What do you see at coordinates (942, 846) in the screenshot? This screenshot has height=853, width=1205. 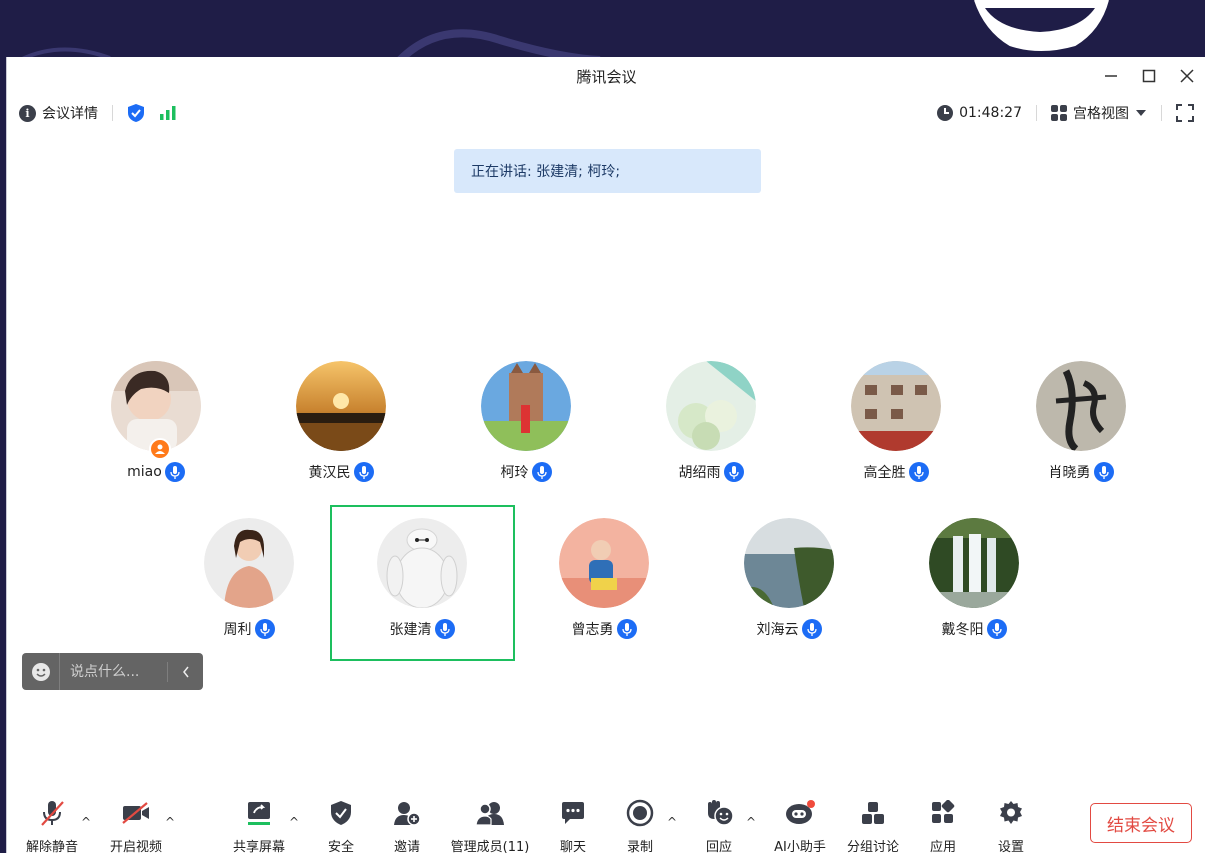 I see `apps-label: 应用` at bounding box center [942, 846].